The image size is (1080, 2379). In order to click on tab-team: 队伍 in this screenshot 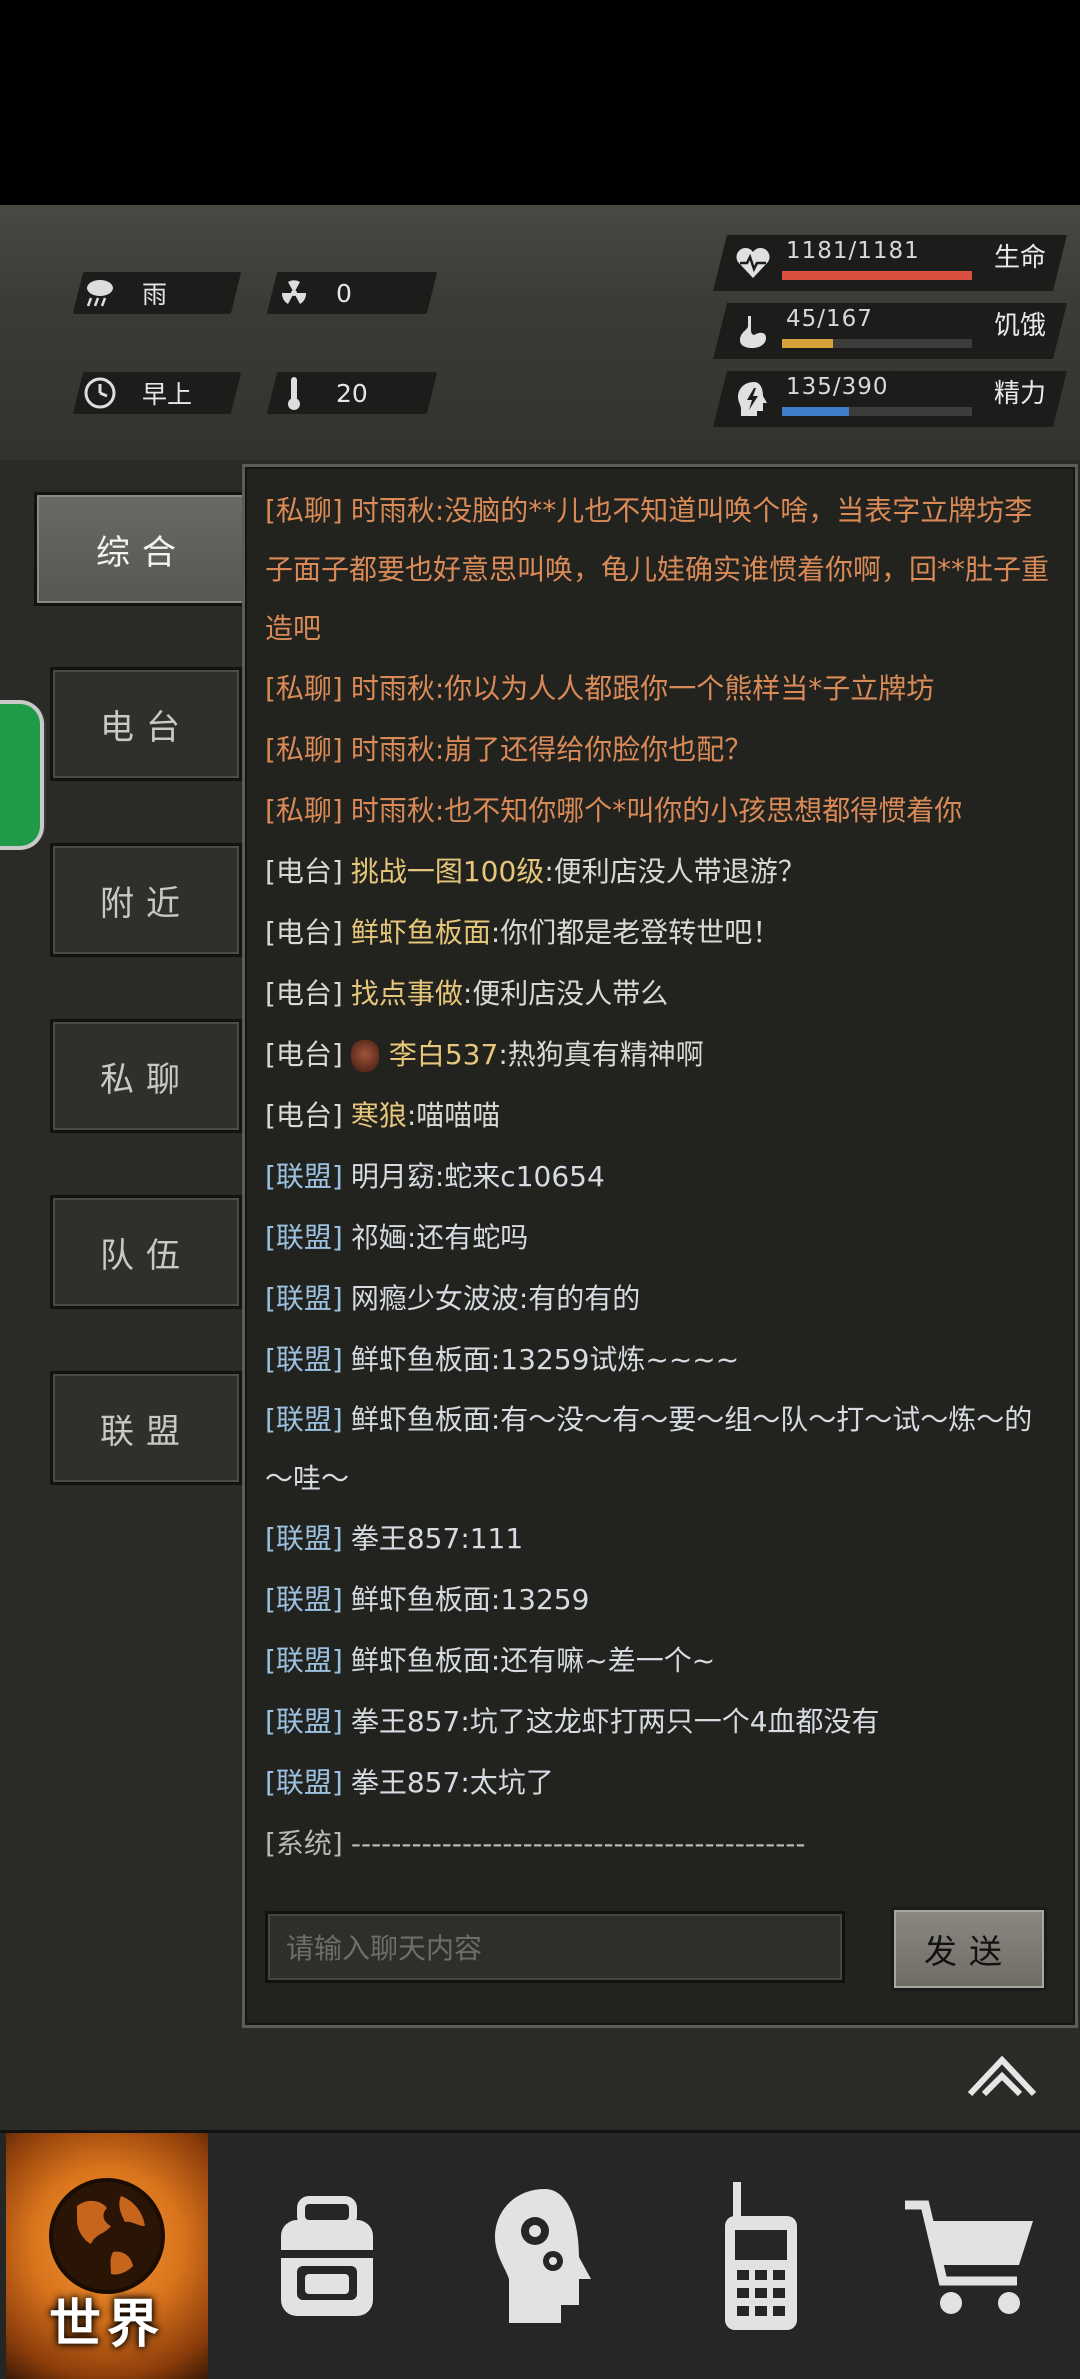, I will do `click(146, 1252)`.